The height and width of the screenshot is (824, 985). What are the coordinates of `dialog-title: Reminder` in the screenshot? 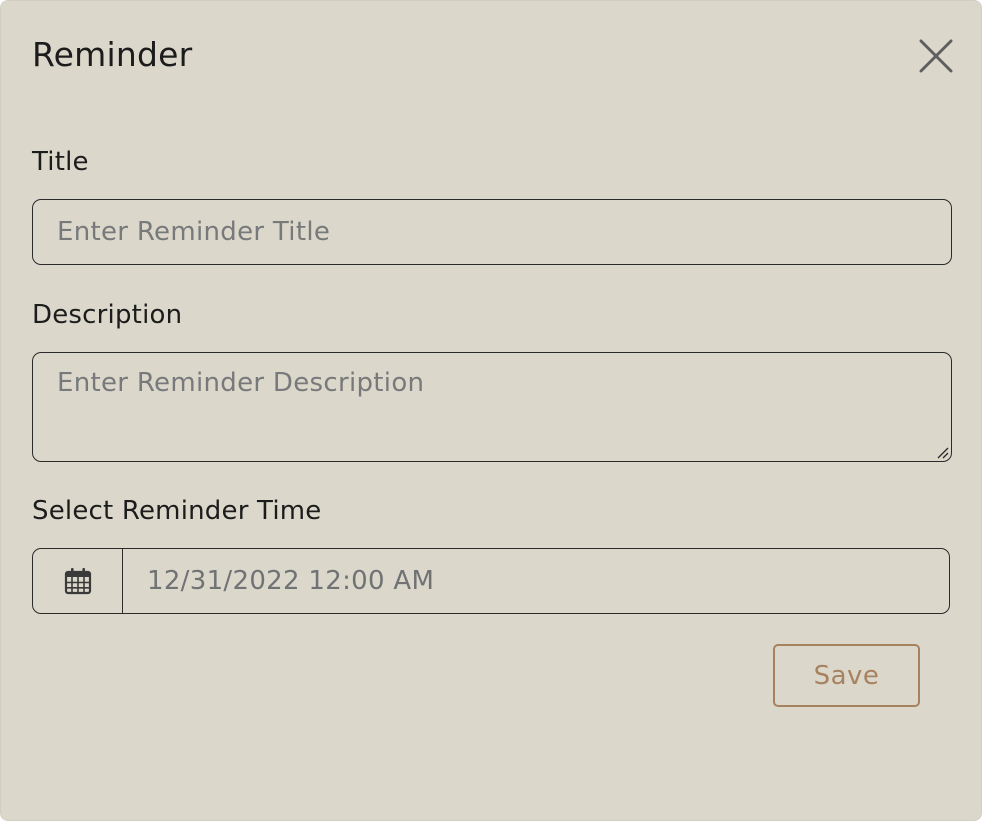 It's located at (112, 54).